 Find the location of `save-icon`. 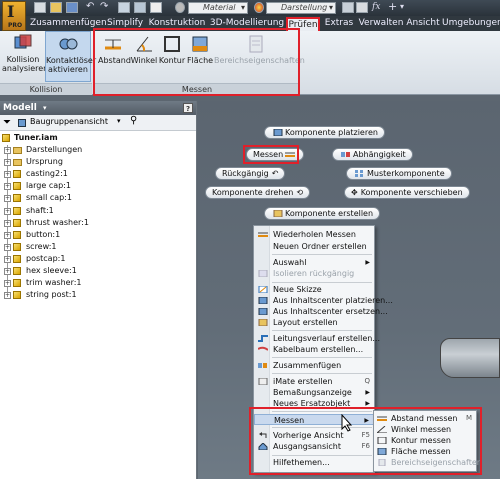

save-icon is located at coordinates (72, 7).